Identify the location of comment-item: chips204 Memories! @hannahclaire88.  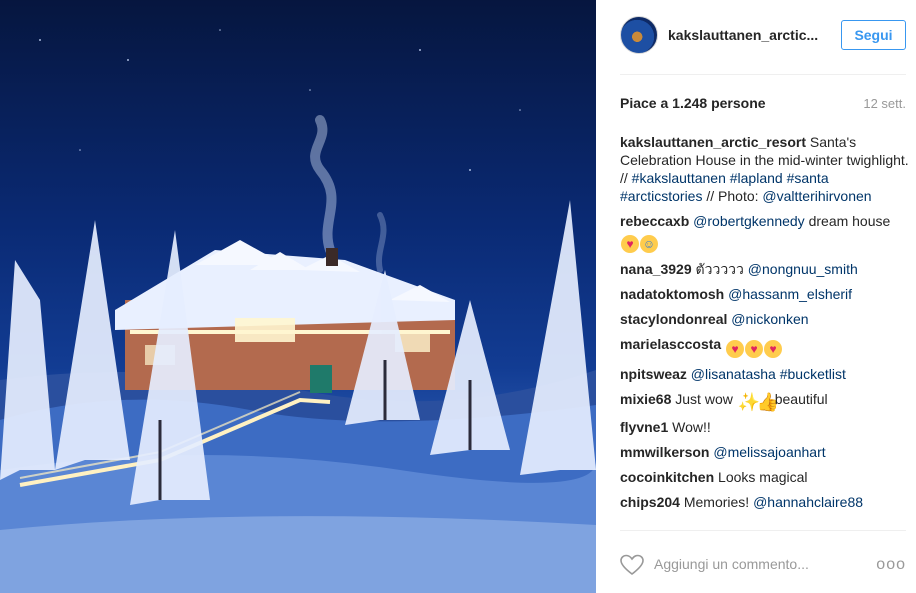
(765, 502).